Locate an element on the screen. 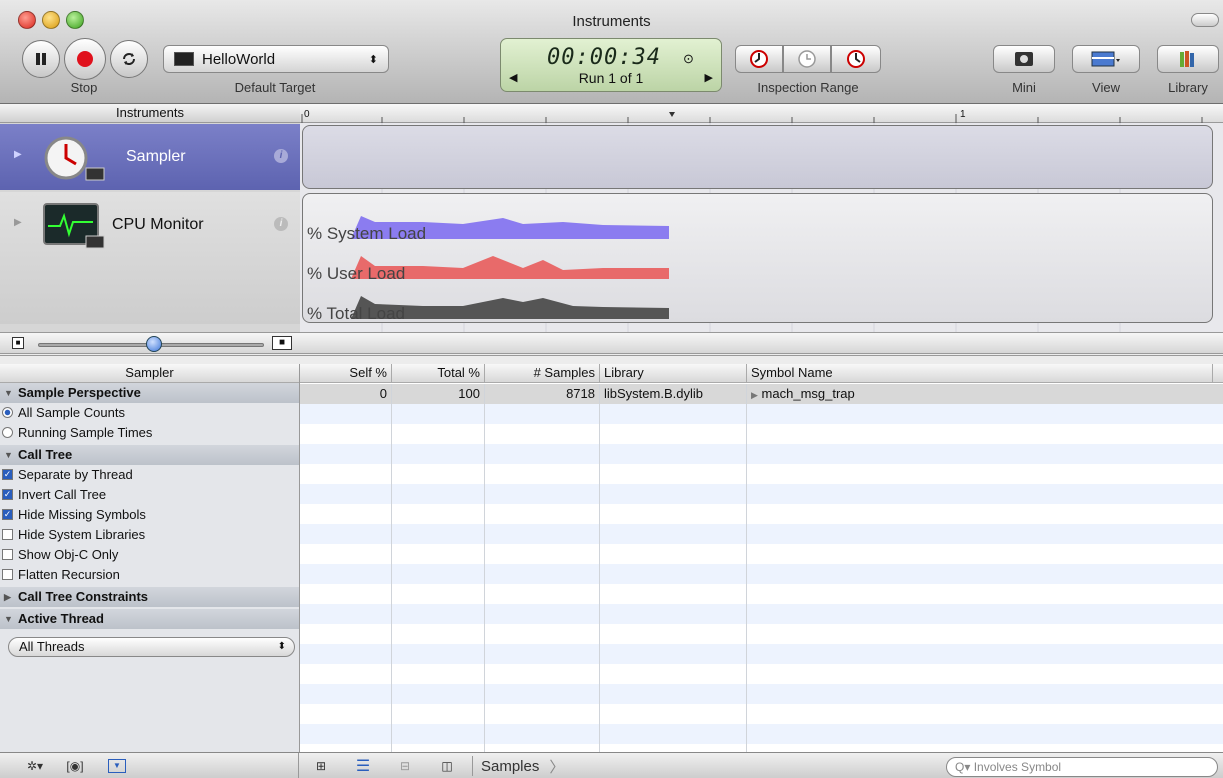 The image size is (1223, 778). view-label: View is located at coordinates (1106, 87).